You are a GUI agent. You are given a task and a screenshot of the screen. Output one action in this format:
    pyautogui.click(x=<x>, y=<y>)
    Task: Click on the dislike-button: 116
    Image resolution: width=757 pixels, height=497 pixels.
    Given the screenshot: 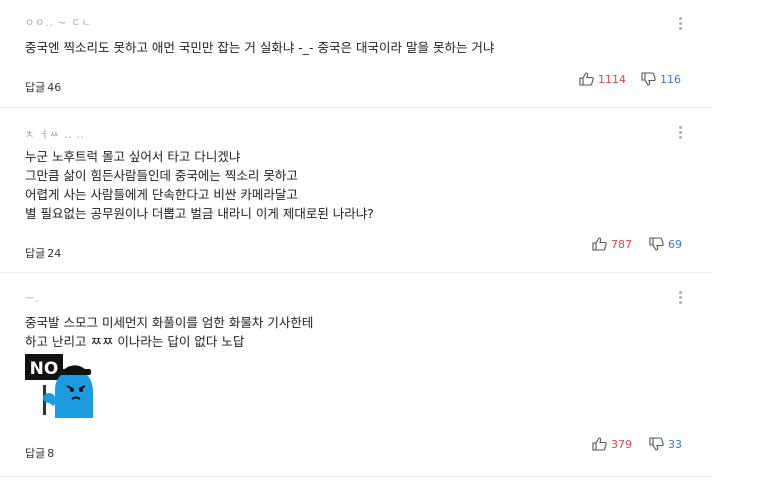 What is the action you would take?
    pyautogui.click(x=661, y=79)
    